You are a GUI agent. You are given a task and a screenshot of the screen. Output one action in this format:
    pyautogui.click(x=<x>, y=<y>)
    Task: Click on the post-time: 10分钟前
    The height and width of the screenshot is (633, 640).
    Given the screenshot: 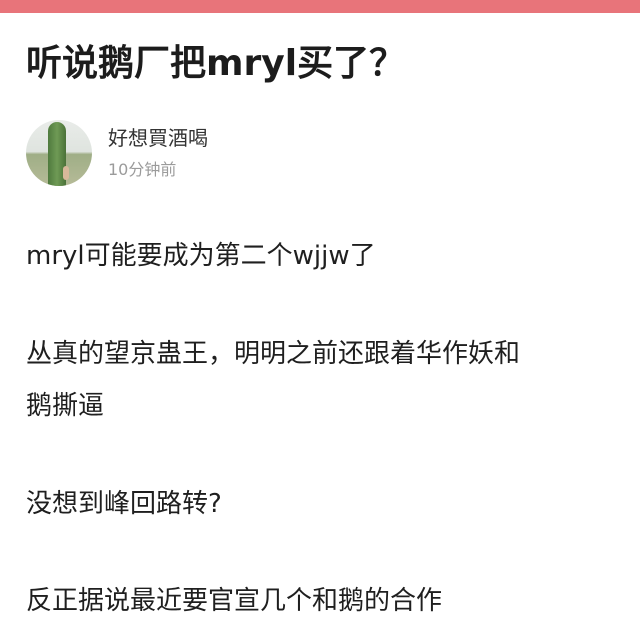 What is the action you would take?
    pyautogui.click(x=142, y=169)
    